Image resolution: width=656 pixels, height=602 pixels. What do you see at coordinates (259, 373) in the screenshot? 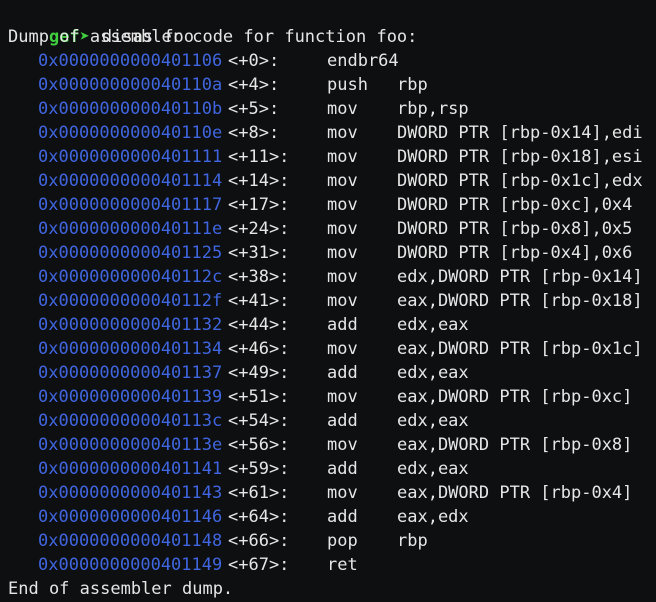
I see `instruction-offset: <+49>:` at bounding box center [259, 373].